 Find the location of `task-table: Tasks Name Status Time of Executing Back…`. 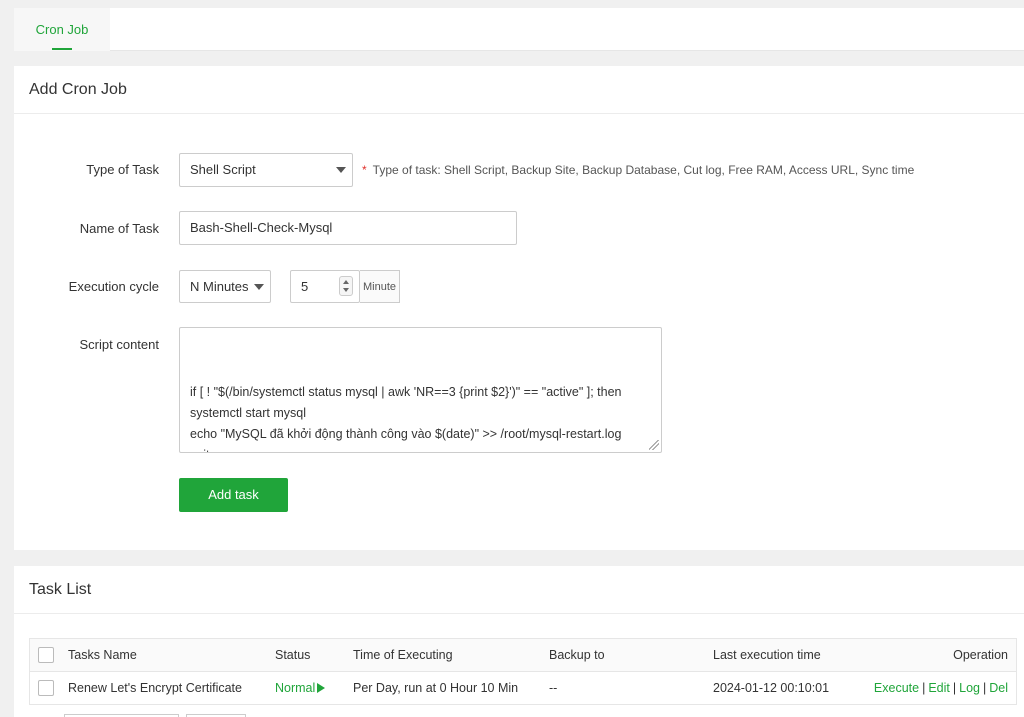

task-table: Tasks Name Status Time of Executing Back… is located at coordinates (523, 671).